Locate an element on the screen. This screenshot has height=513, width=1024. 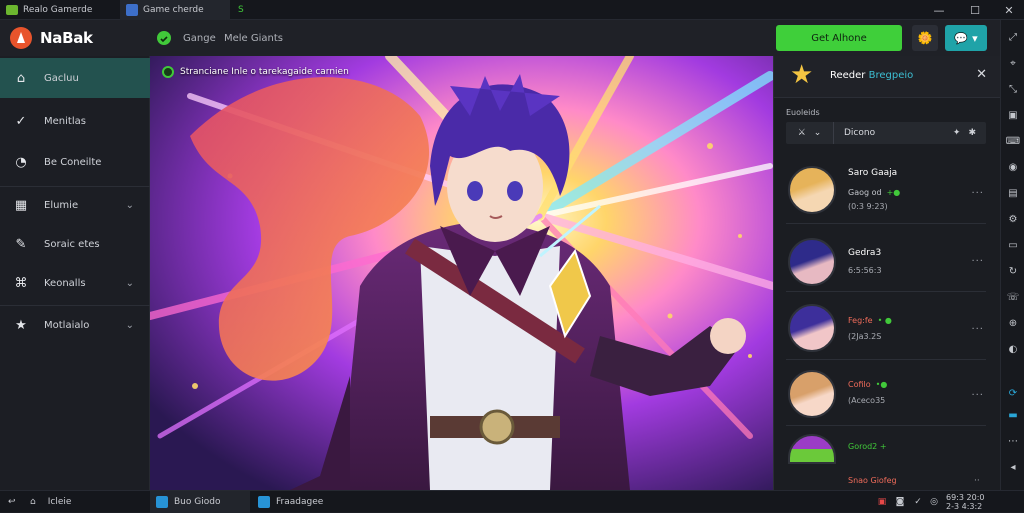
tab-game: Game cherde is located at coordinates (175, 10).